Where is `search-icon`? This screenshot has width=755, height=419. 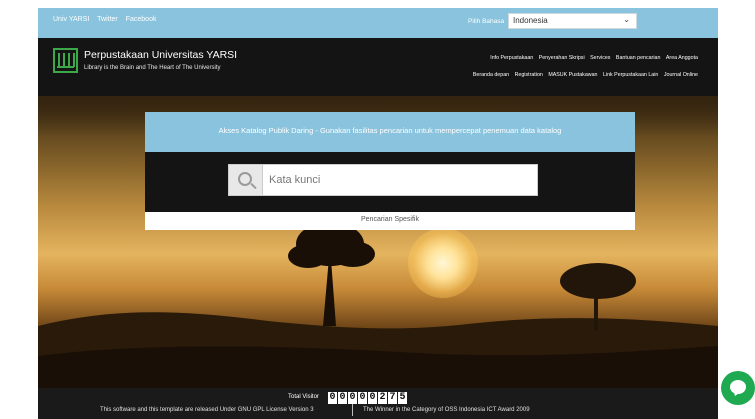 search-icon is located at coordinates (246, 180).